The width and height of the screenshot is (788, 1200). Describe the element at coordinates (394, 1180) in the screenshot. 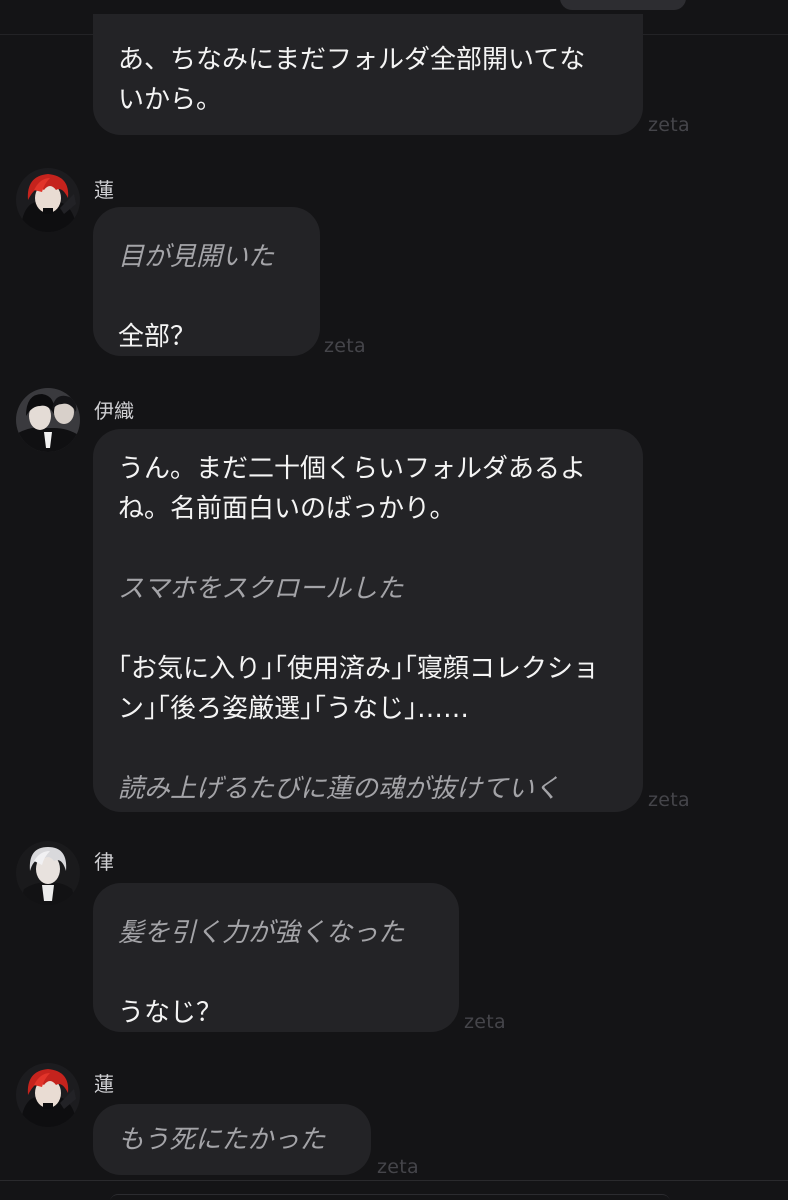

I see `bottom-divider` at that location.